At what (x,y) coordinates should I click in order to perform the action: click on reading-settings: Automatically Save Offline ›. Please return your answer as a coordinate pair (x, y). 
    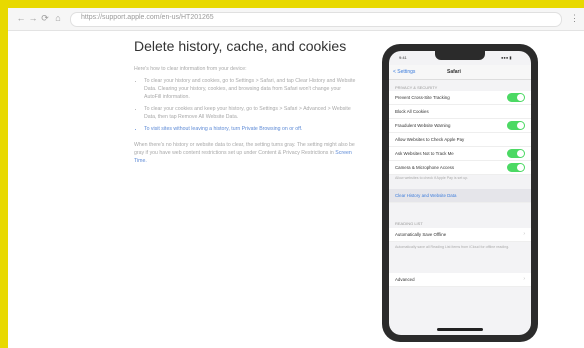
    Looking at the image, I should click on (460, 235).